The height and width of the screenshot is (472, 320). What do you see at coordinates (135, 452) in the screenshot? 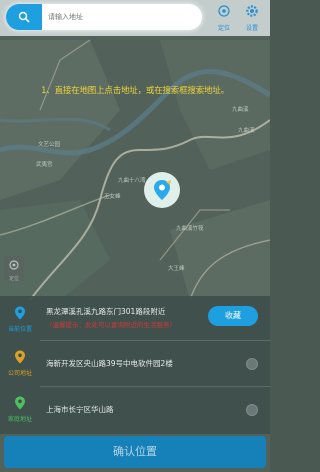
I see `confirm-location-button: 确认位置` at bounding box center [135, 452].